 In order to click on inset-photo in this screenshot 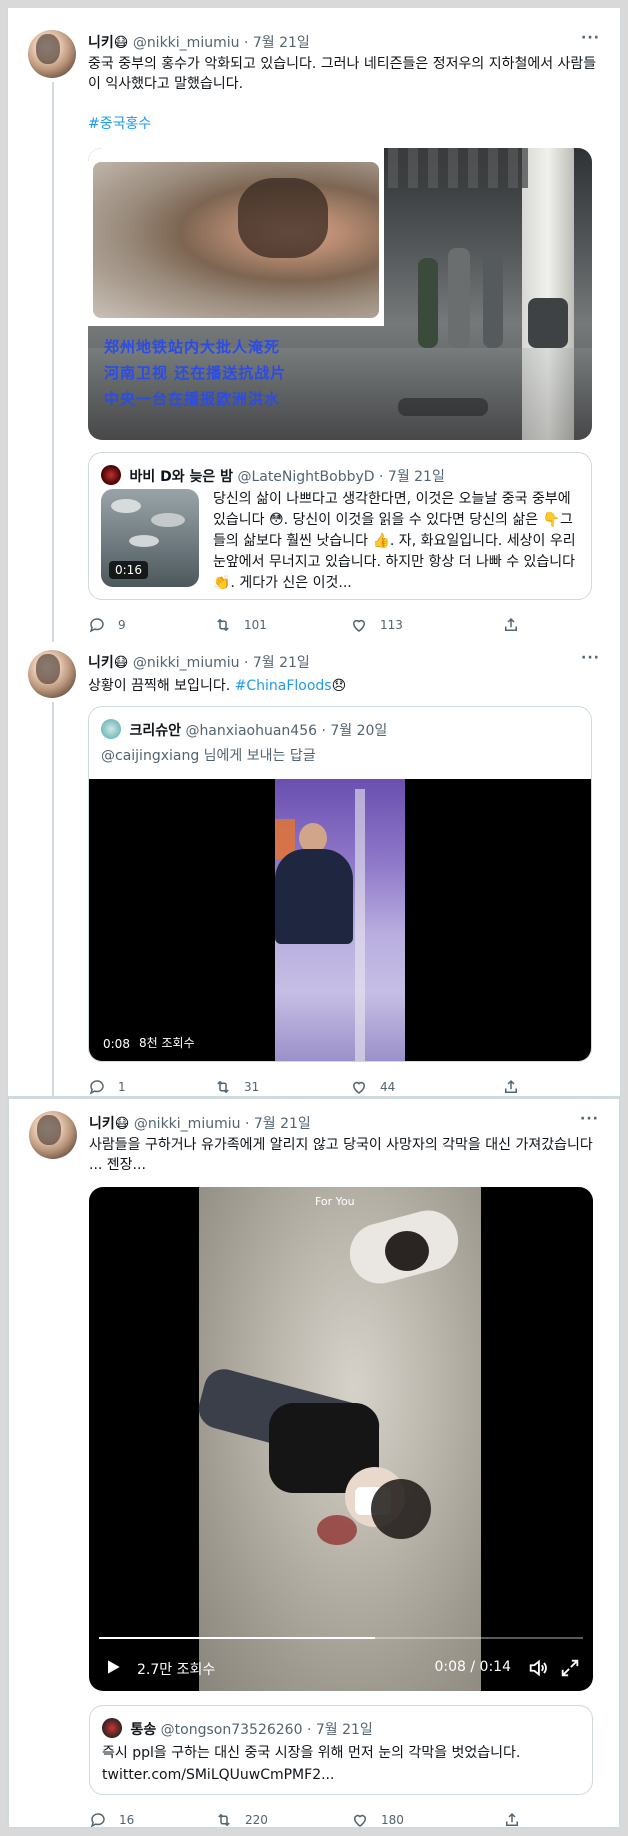, I will do `click(236, 237)`.